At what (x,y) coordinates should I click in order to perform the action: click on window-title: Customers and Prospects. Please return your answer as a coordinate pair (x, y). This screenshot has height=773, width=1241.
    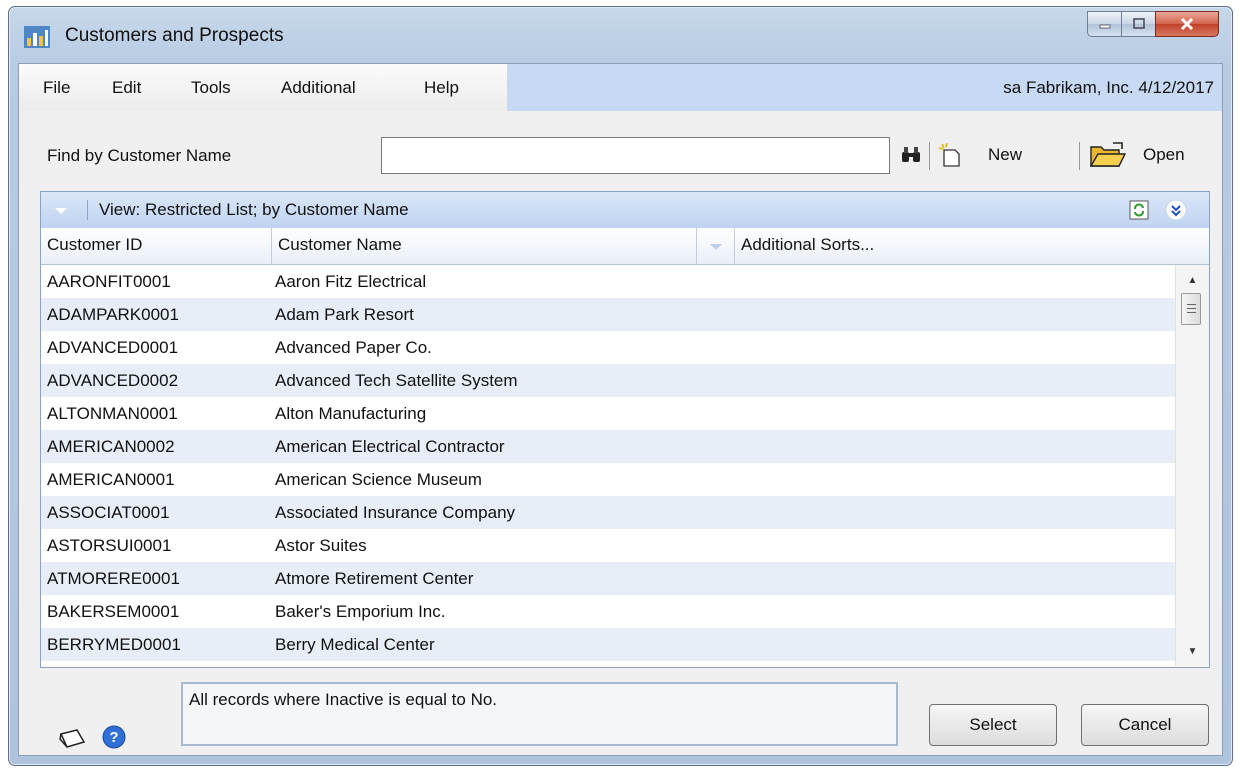
    Looking at the image, I should click on (174, 35).